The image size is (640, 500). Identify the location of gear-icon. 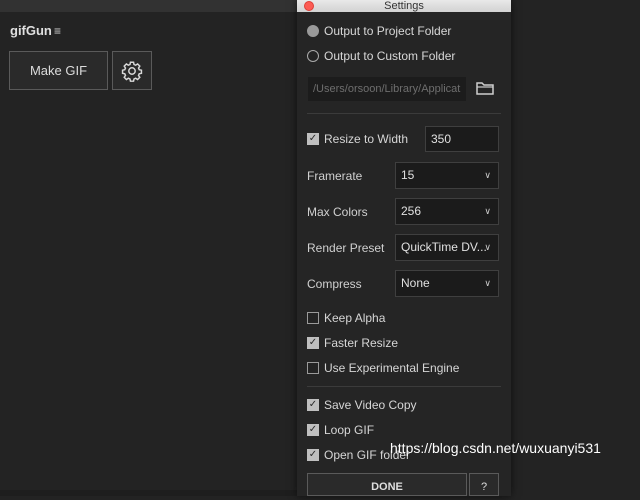
(132, 71).